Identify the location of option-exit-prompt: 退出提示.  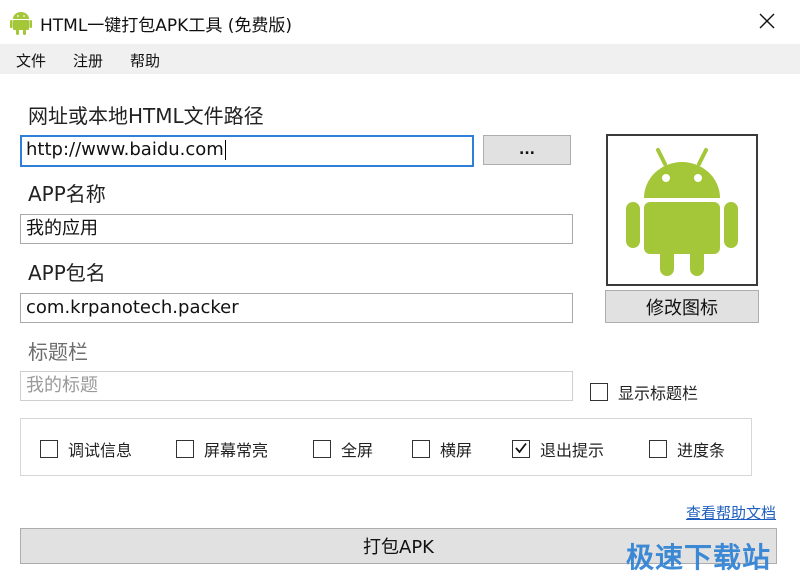
(558, 449).